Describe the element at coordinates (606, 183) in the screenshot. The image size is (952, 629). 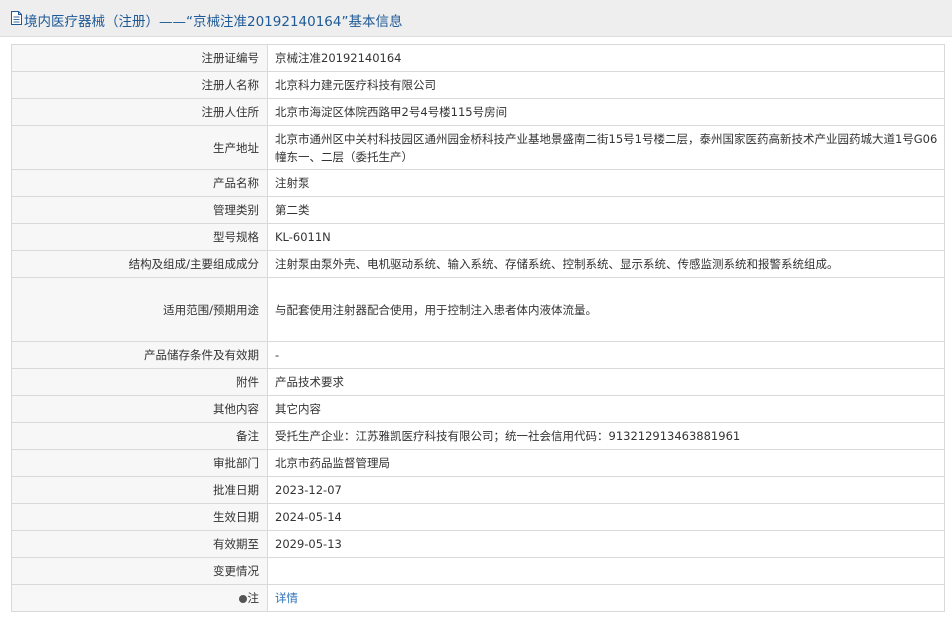
I see `row-value: 注射泵` at that location.